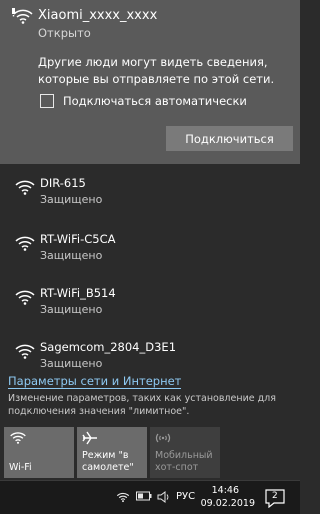 This screenshot has width=320, height=514. What do you see at coordinates (108, 347) in the screenshot?
I see `network-name: Sagemcom_2804_D3E1` at bounding box center [108, 347].